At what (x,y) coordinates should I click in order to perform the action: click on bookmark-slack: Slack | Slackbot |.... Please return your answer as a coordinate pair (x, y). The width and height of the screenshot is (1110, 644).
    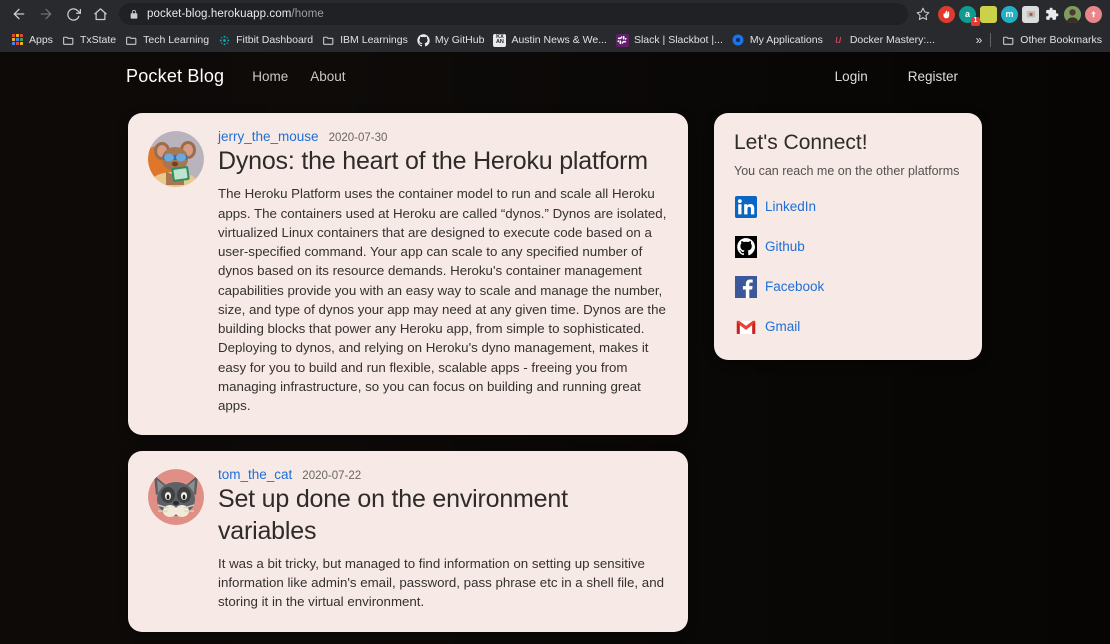
    Looking at the image, I should click on (671, 40).